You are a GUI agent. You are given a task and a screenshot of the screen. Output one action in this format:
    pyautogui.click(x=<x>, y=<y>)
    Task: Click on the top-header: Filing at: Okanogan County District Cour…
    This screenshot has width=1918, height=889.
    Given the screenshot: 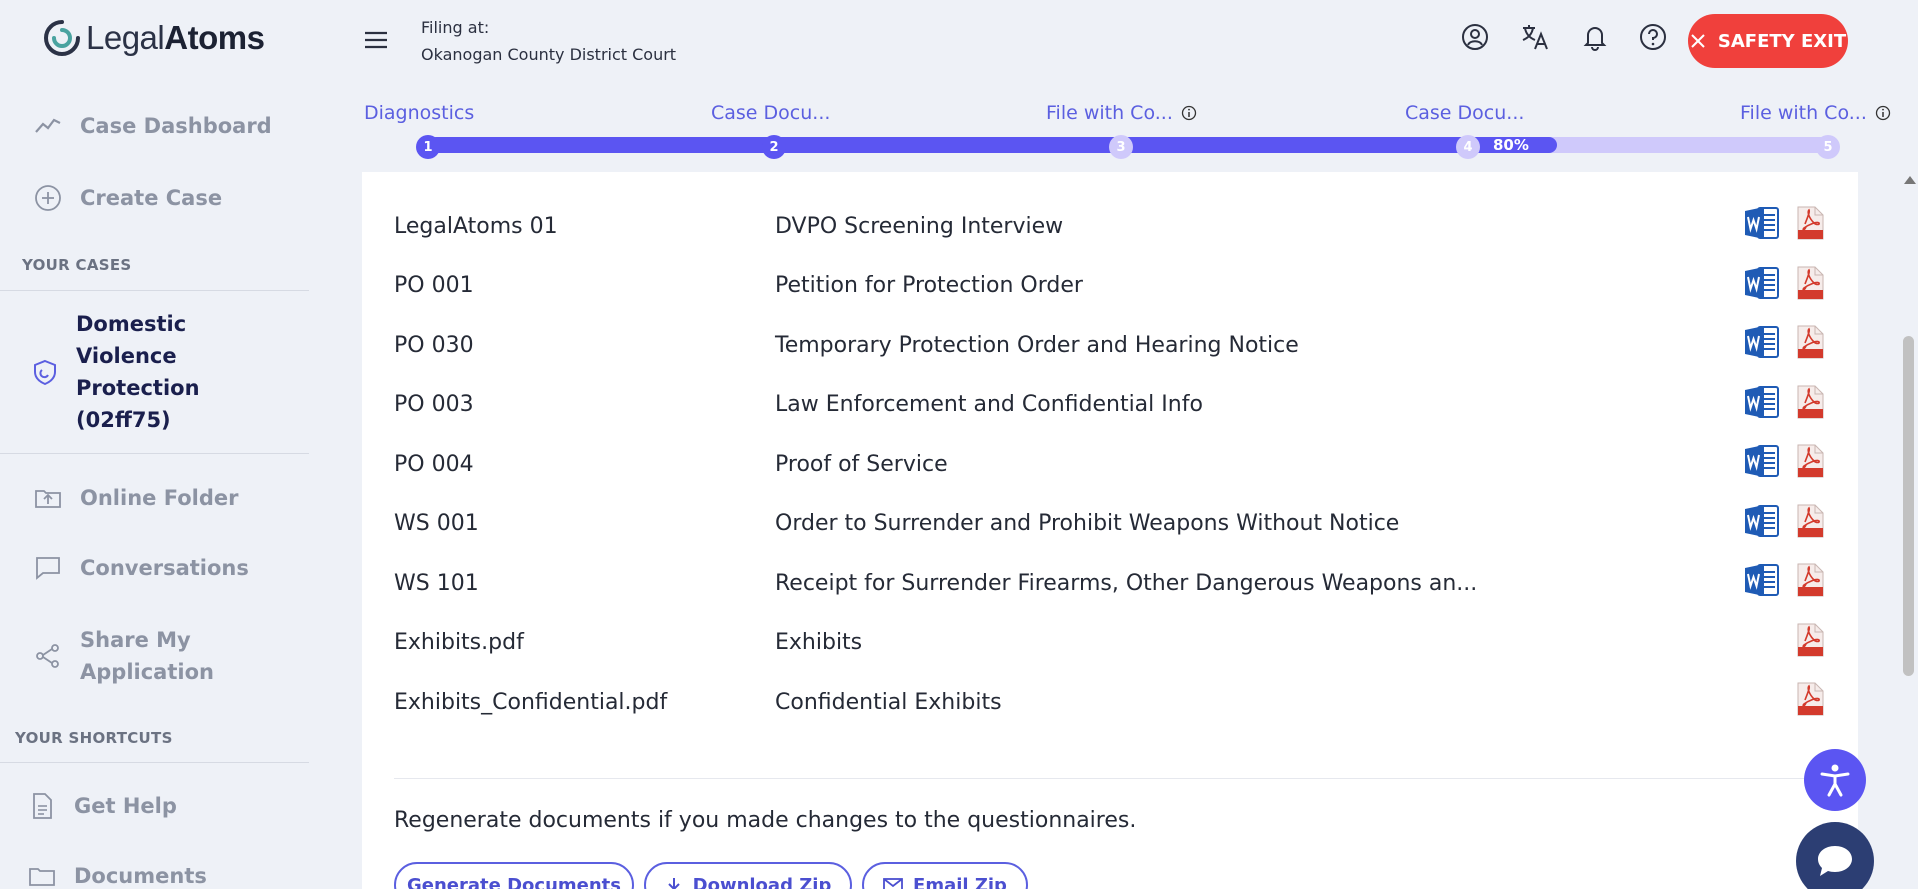 What is the action you would take?
    pyautogui.click(x=1114, y=40)
    